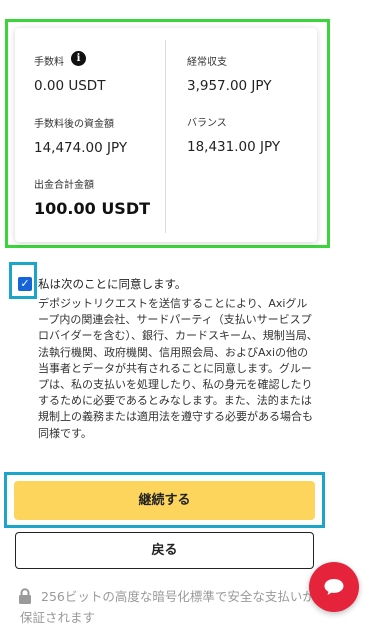  What do you see at coordinates (234, 147) in the screenshot?
I see `balance-value: 18,431.00 JPY` at bounding box center [234, 147].